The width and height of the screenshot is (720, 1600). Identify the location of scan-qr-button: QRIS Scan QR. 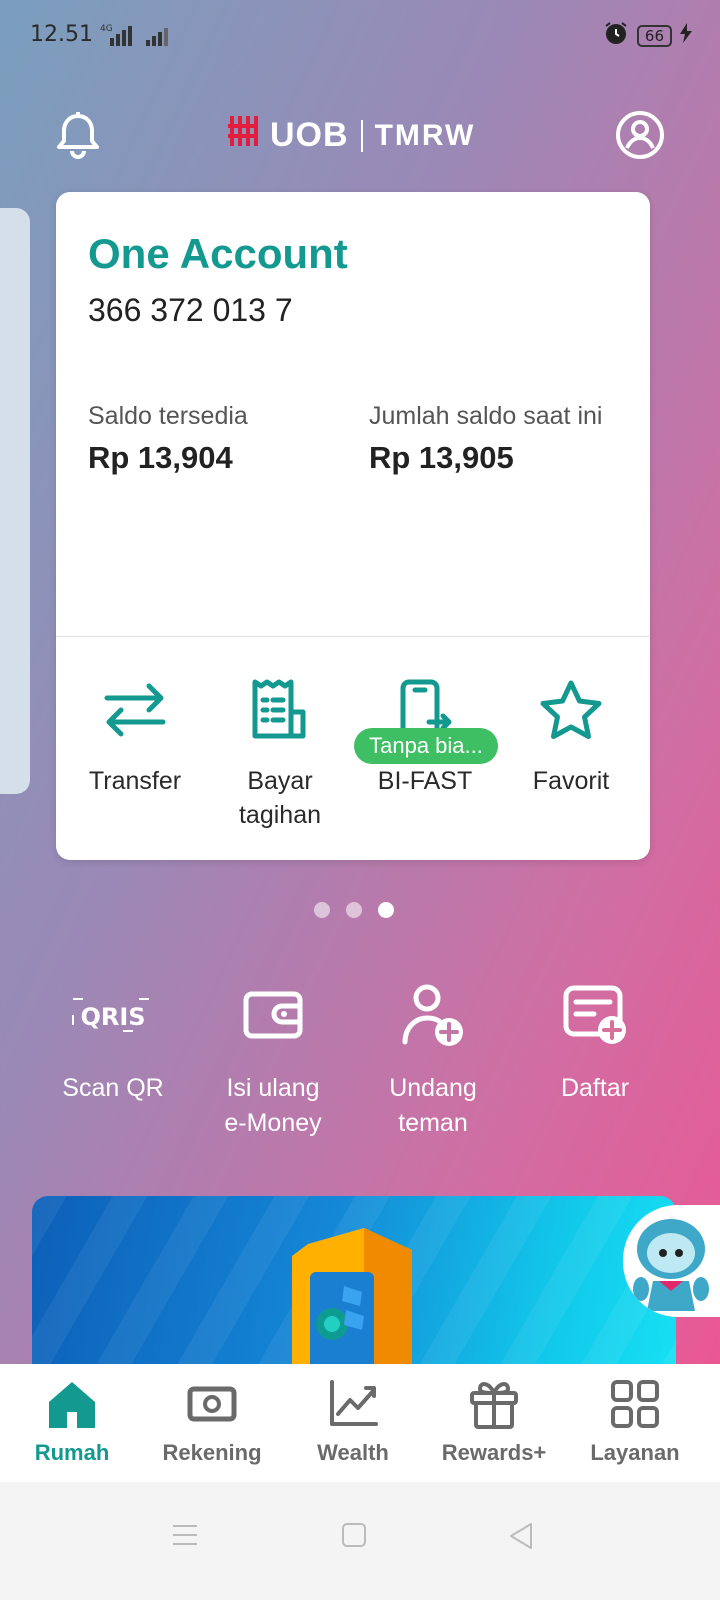
(113, 1040).